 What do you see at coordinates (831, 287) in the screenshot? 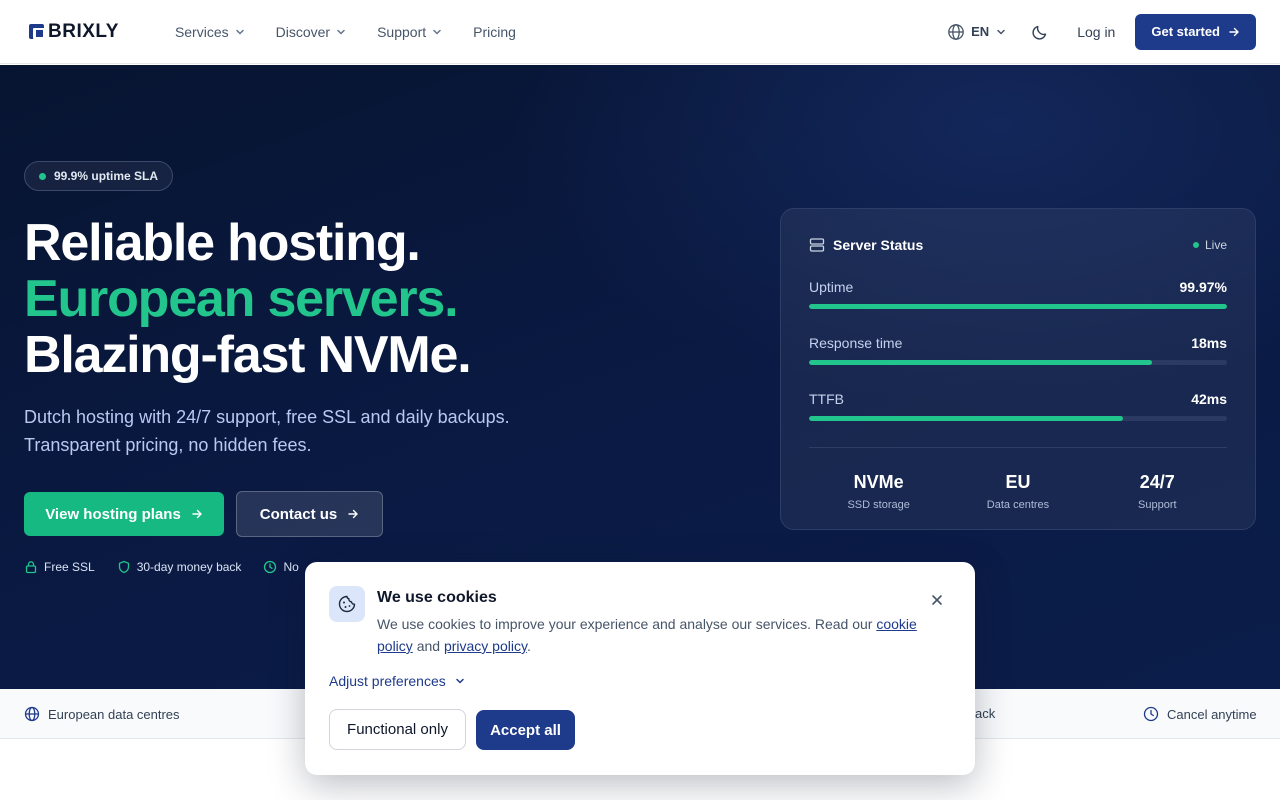
I see `metric-uptime-label: Uptime` at bounding box center [831, 287].